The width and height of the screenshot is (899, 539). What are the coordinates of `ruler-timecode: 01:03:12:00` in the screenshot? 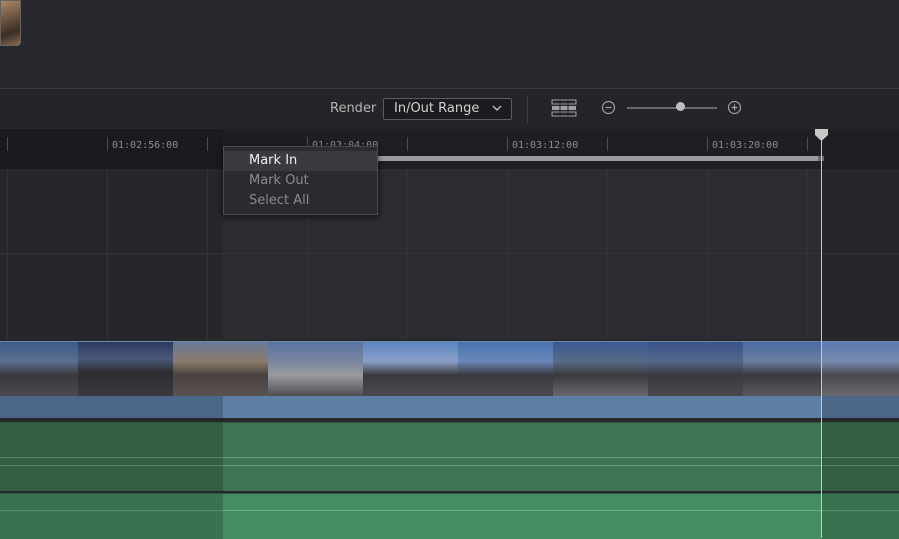 It's located at (545, 145).